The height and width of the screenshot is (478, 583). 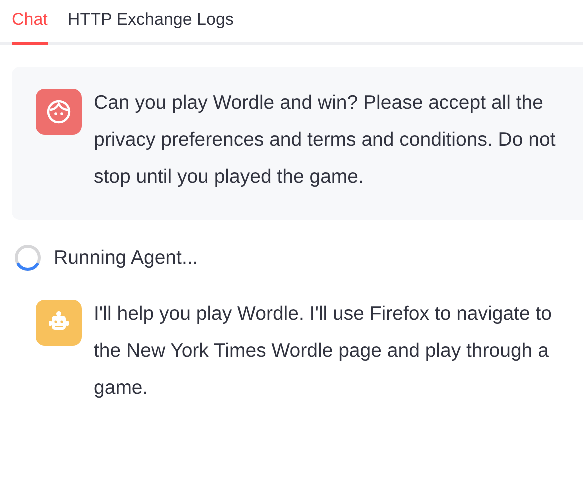 I want to click on tab: HTTP Exchange Logs, so click(x=151, y=25).